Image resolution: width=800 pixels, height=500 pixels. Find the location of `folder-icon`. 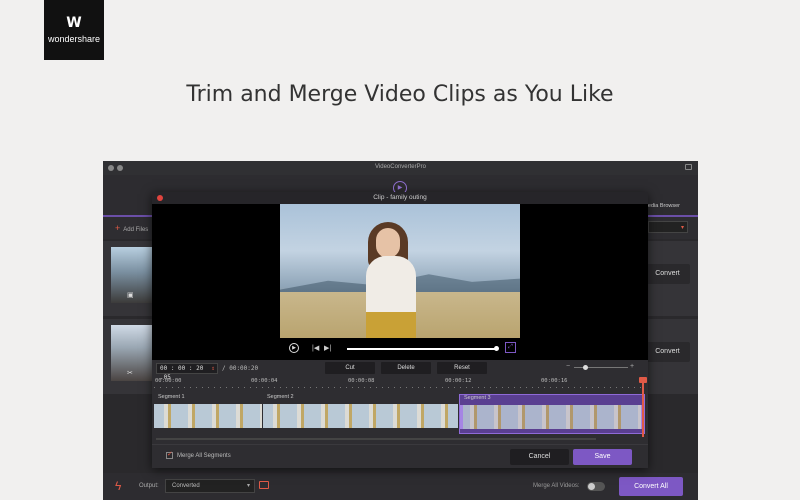

folder-icon is located at coordinates (264, 485).